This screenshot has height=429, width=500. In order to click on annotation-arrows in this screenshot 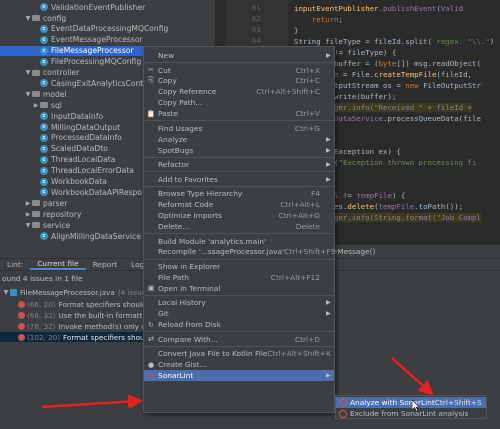, I will do `click(237, 383)`.